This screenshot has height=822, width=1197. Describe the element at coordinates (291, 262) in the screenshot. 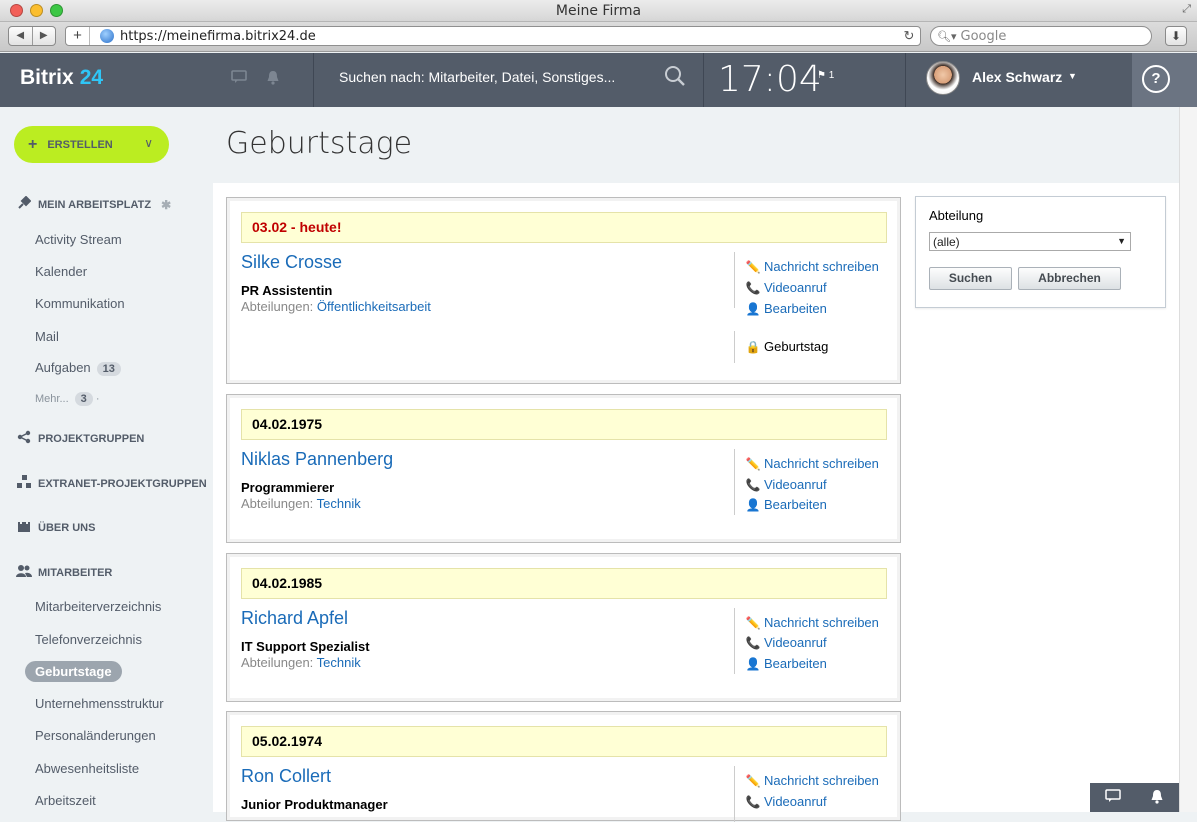

I see `person-name-link: Silke Crosse` at that location.